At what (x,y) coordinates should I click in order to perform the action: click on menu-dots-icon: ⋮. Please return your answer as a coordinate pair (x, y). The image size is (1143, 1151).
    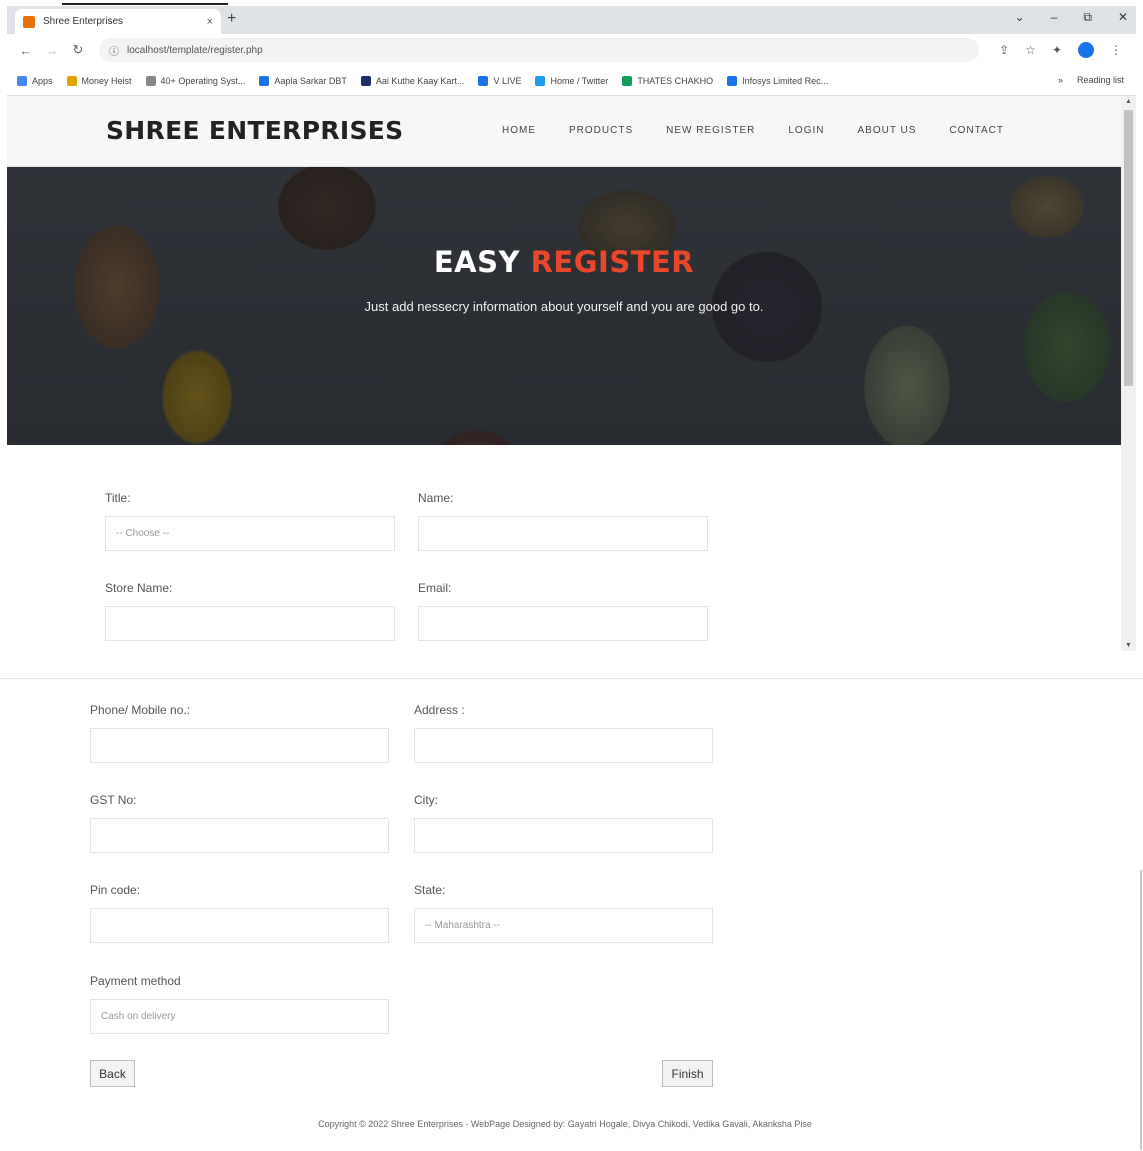
    Looking at the image, I should click on (1116, 50).